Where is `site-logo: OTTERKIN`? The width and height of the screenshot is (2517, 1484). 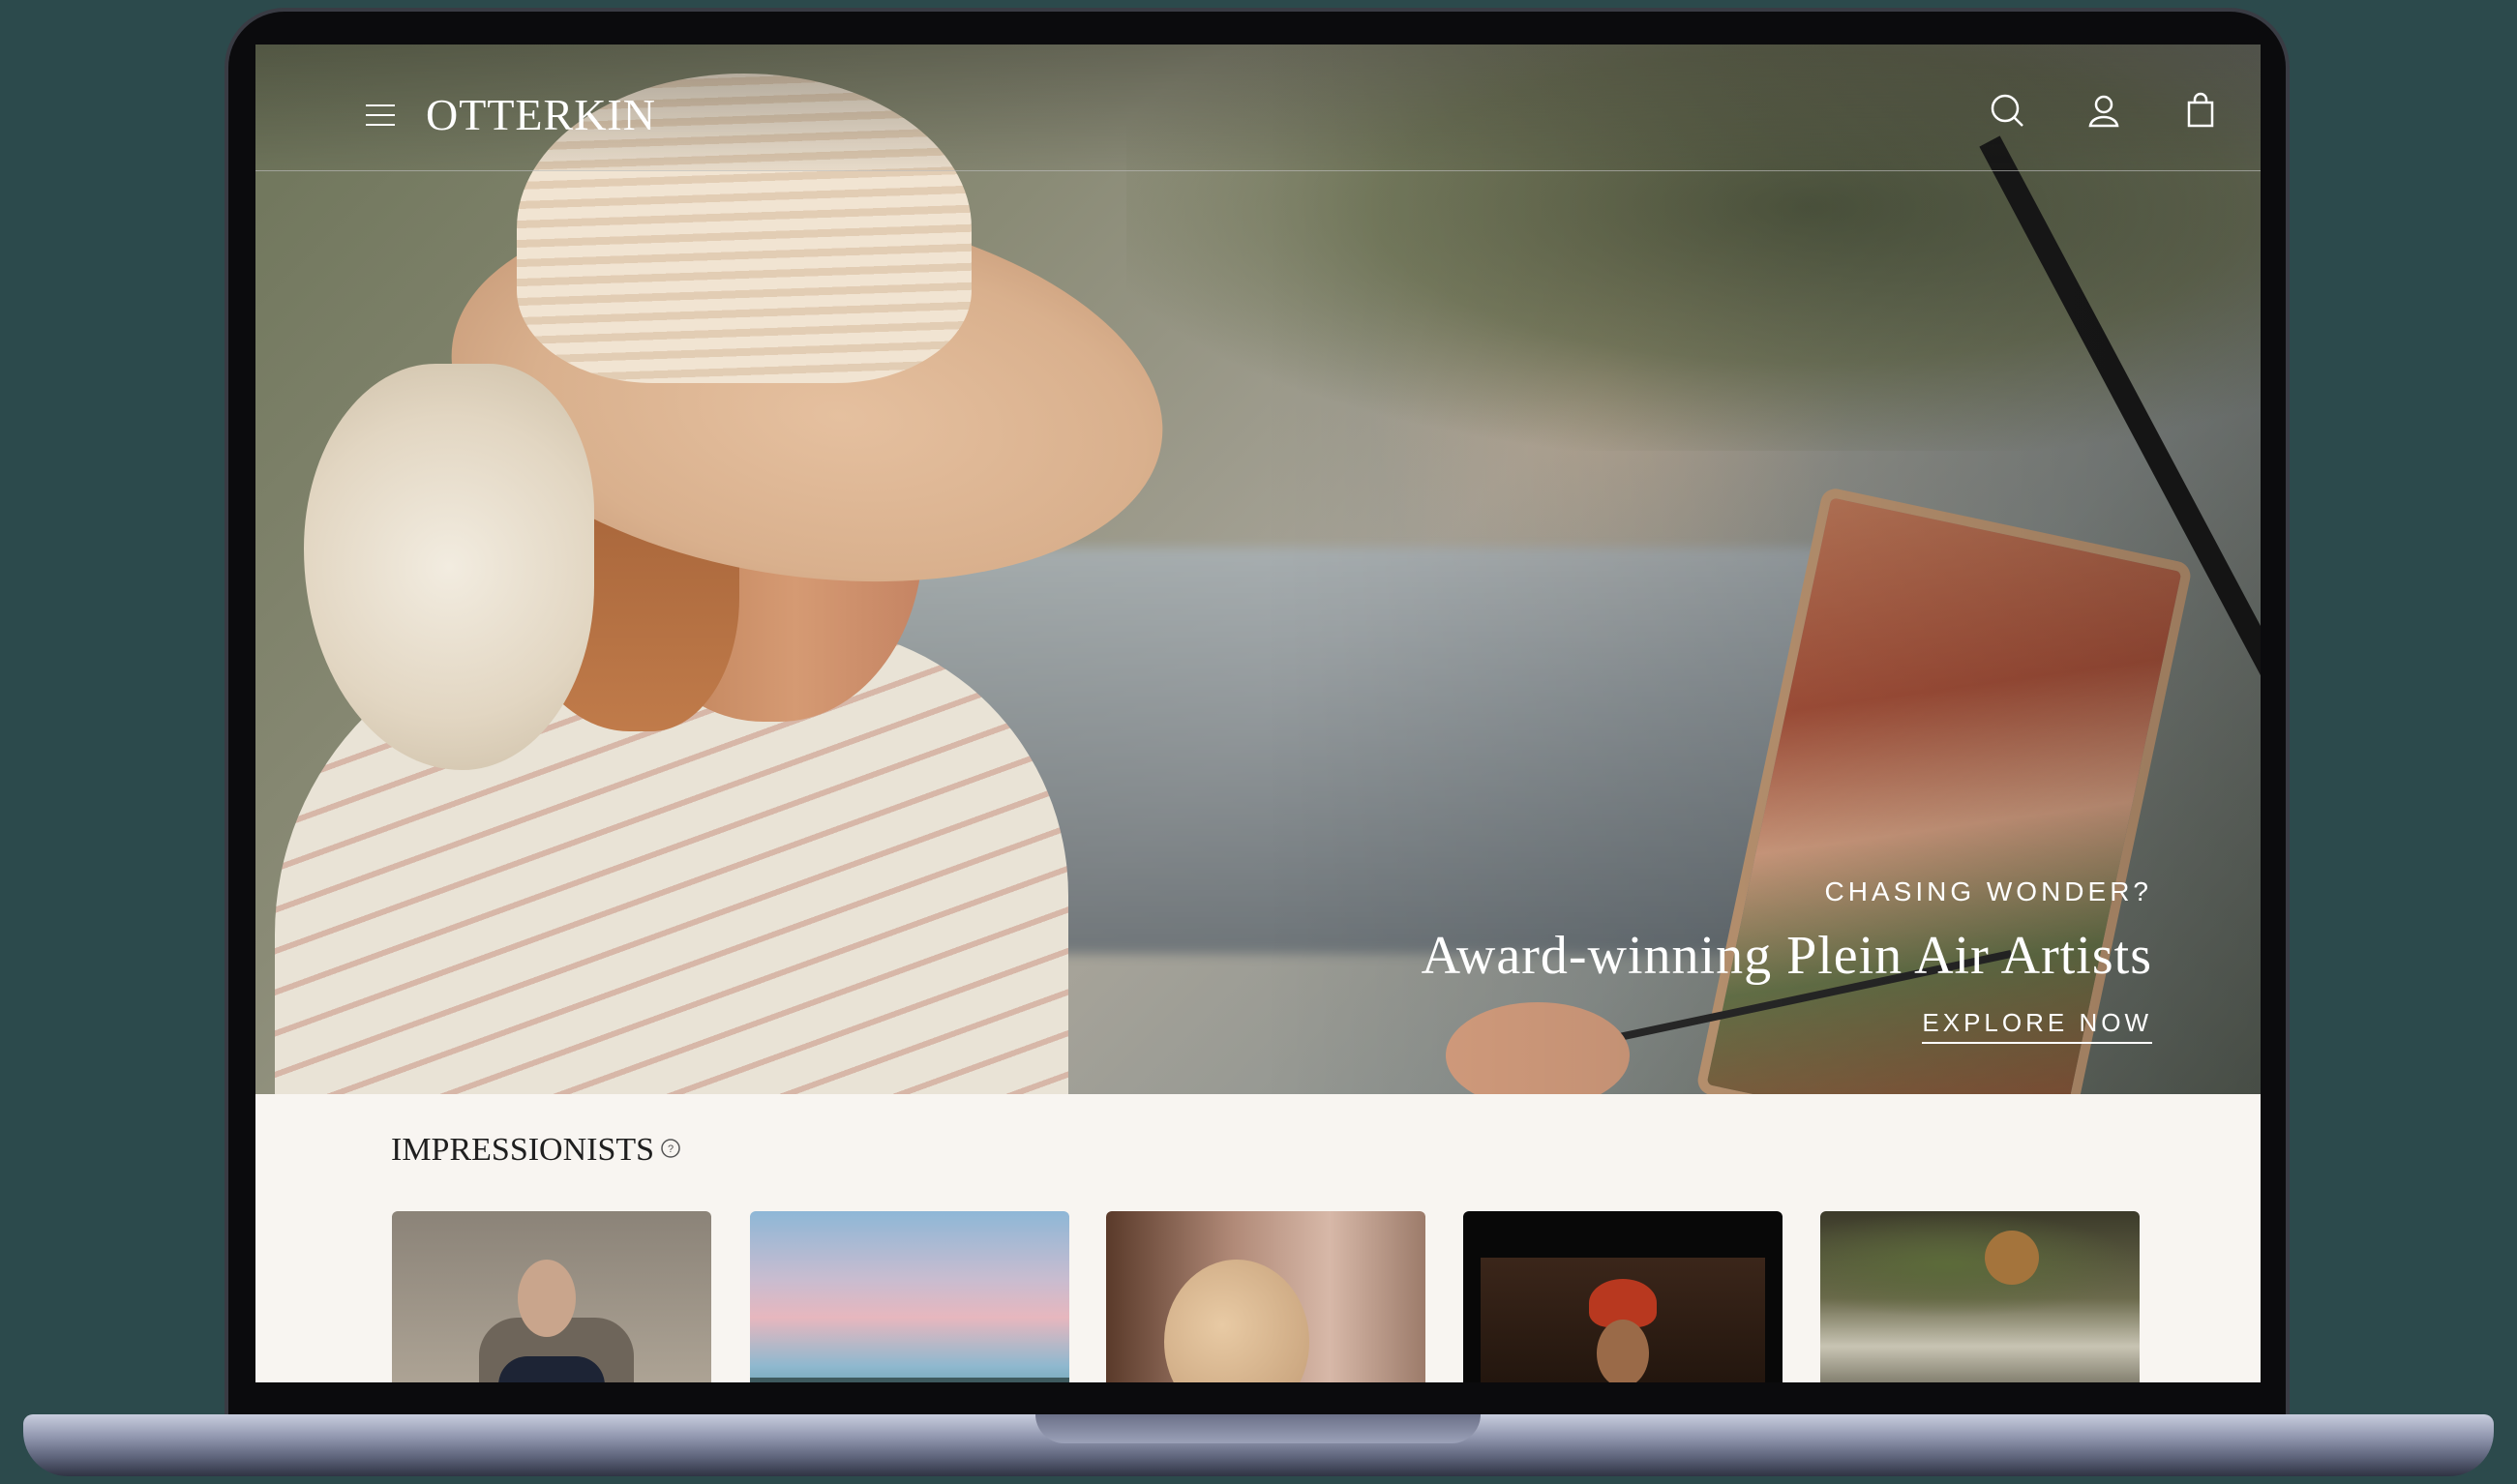
site-logo: OTTERKIN is located at coordinates (541, 114).